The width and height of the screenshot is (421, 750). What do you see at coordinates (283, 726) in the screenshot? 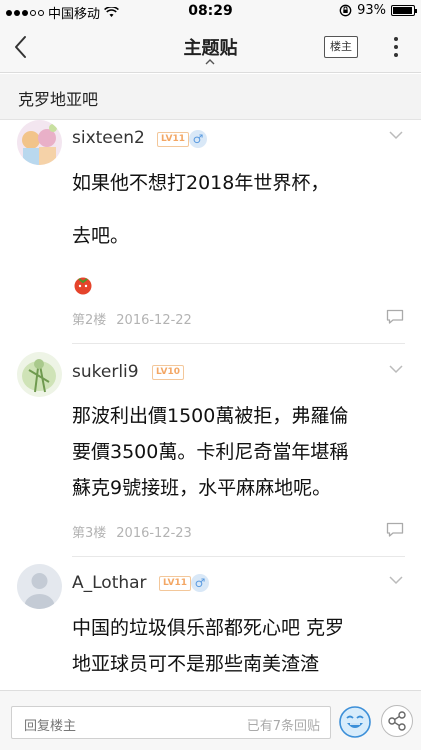
I see `reply-count: 已有7条回贴` at bounding box center [283, 726].